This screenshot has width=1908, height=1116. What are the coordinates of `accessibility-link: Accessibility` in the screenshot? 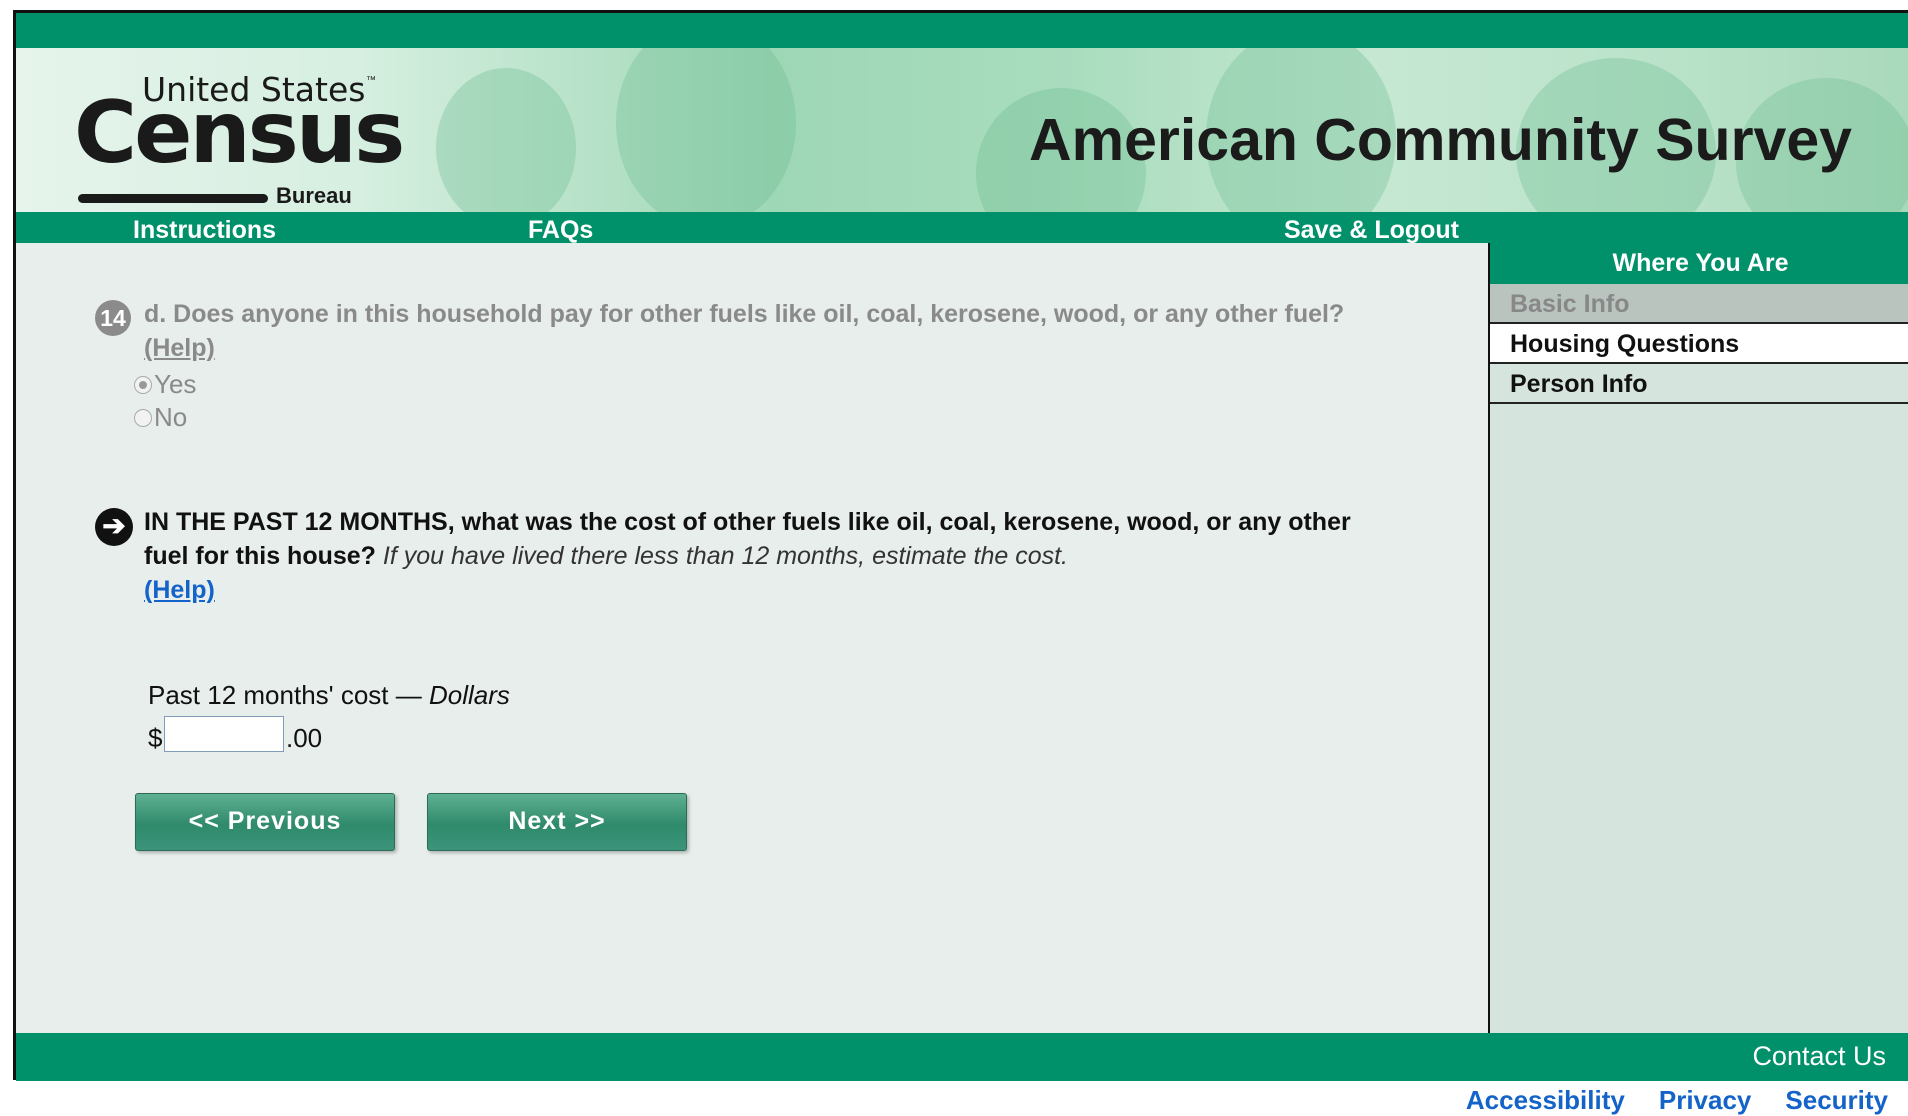 It's located at (1545, 1100).